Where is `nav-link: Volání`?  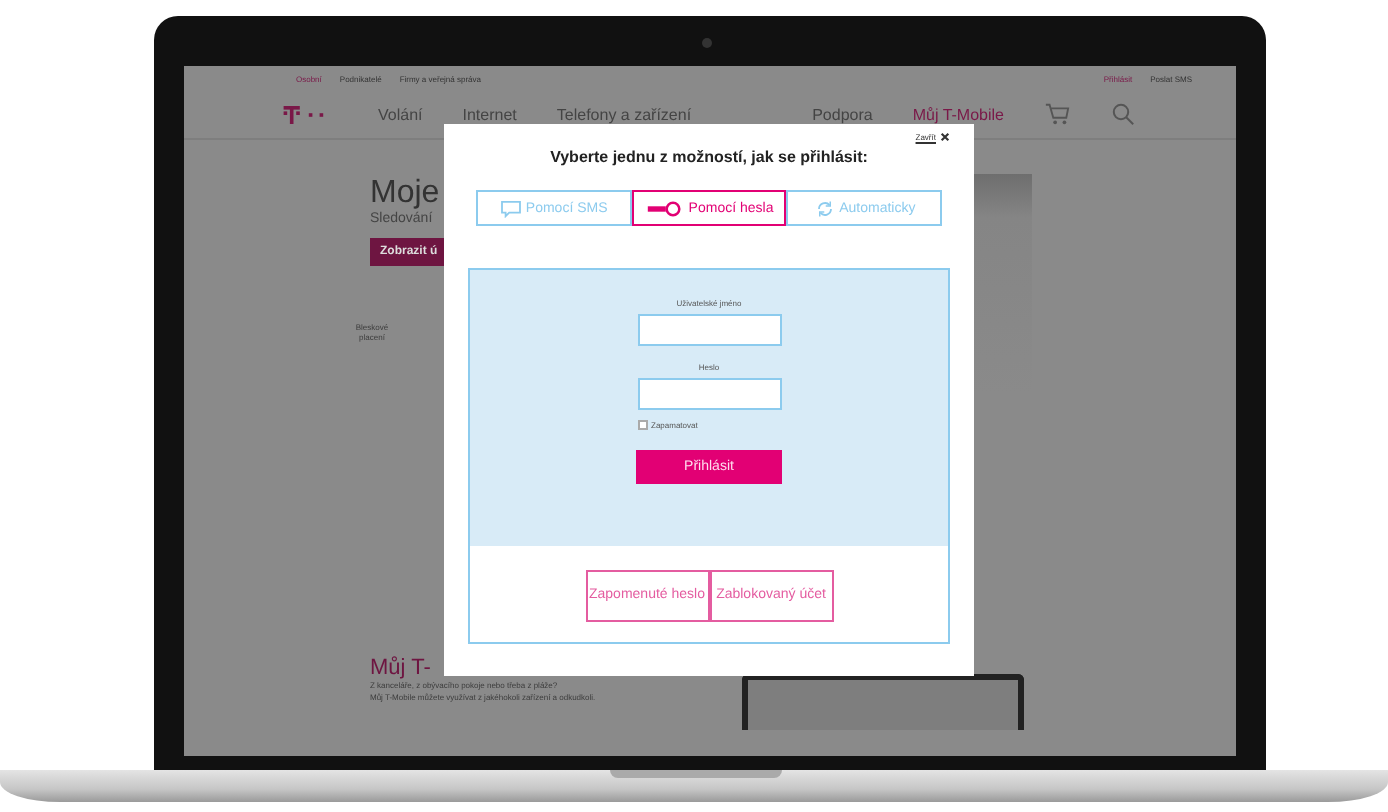
nav-link: Volání is located at coordinates (400, 114).